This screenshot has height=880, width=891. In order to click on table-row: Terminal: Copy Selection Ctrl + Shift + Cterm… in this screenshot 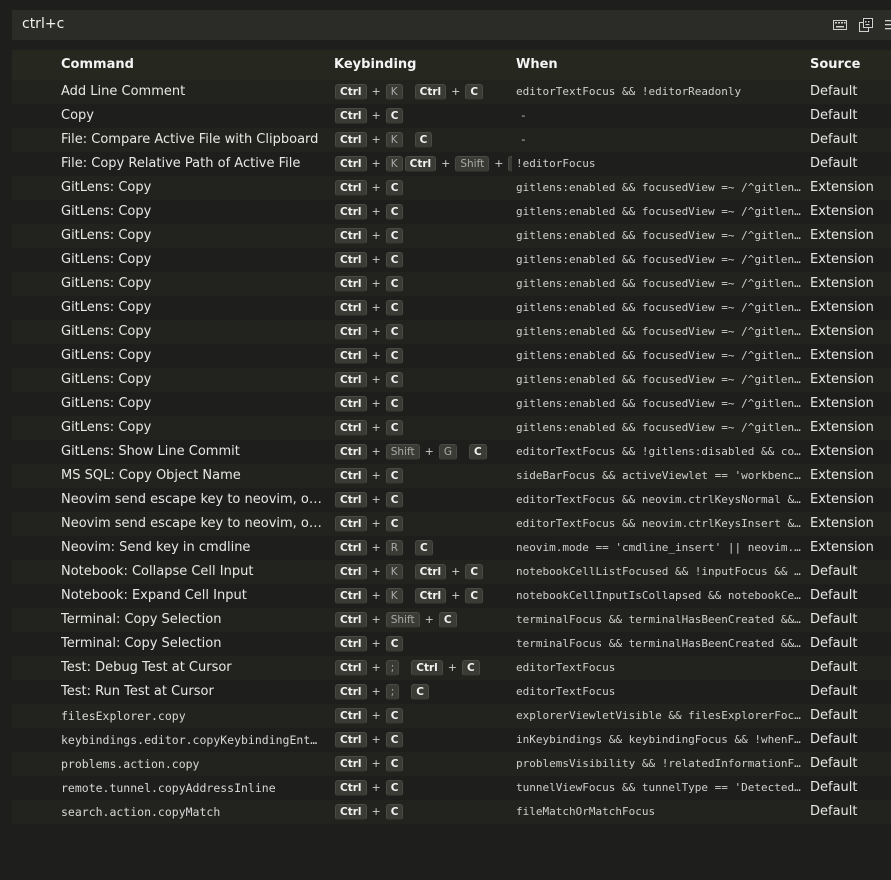, I will do `click(451, 620)`.